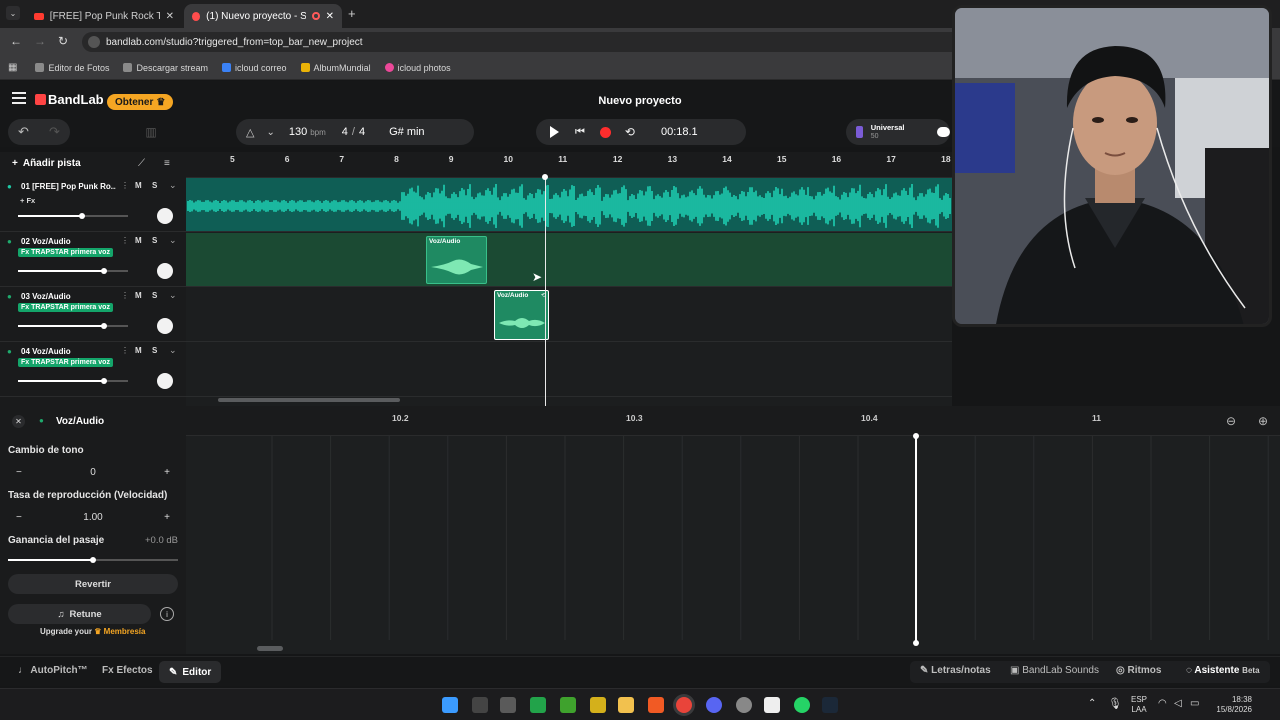 The image size is (1280, 720). I want to click on bookmark-descargar-stream: Descargar stream, so click(165, 68).